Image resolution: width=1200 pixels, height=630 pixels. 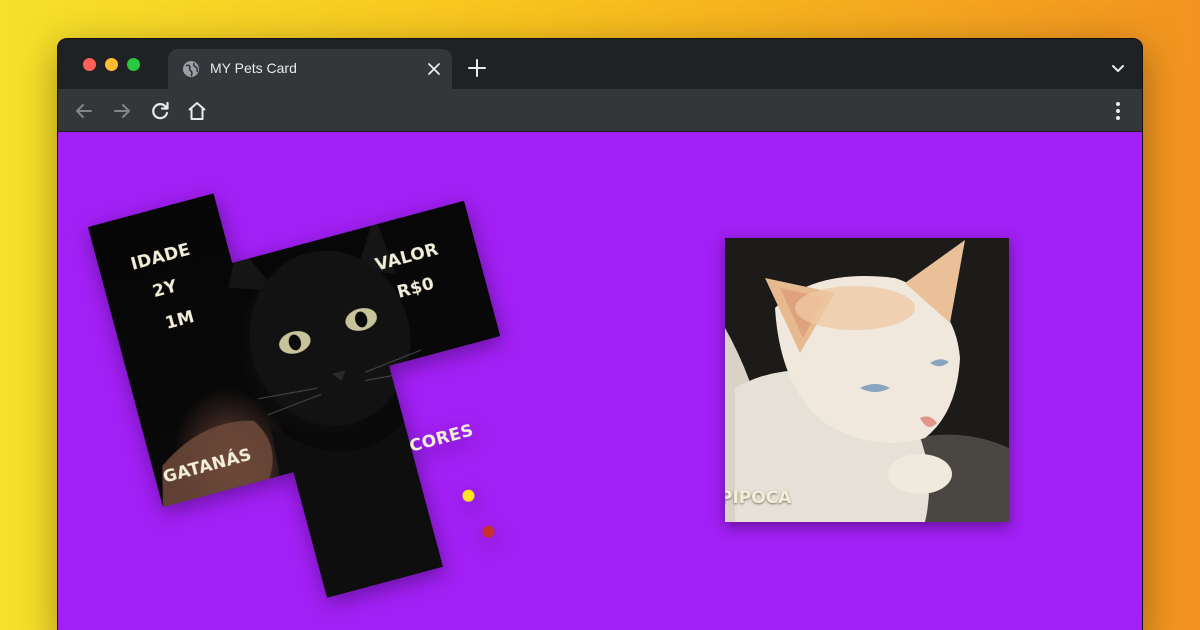 What do you see at coordinates (468, 496) in the screenshot?
I see `color-swatch-yellow` at bounding box center [468, 496].